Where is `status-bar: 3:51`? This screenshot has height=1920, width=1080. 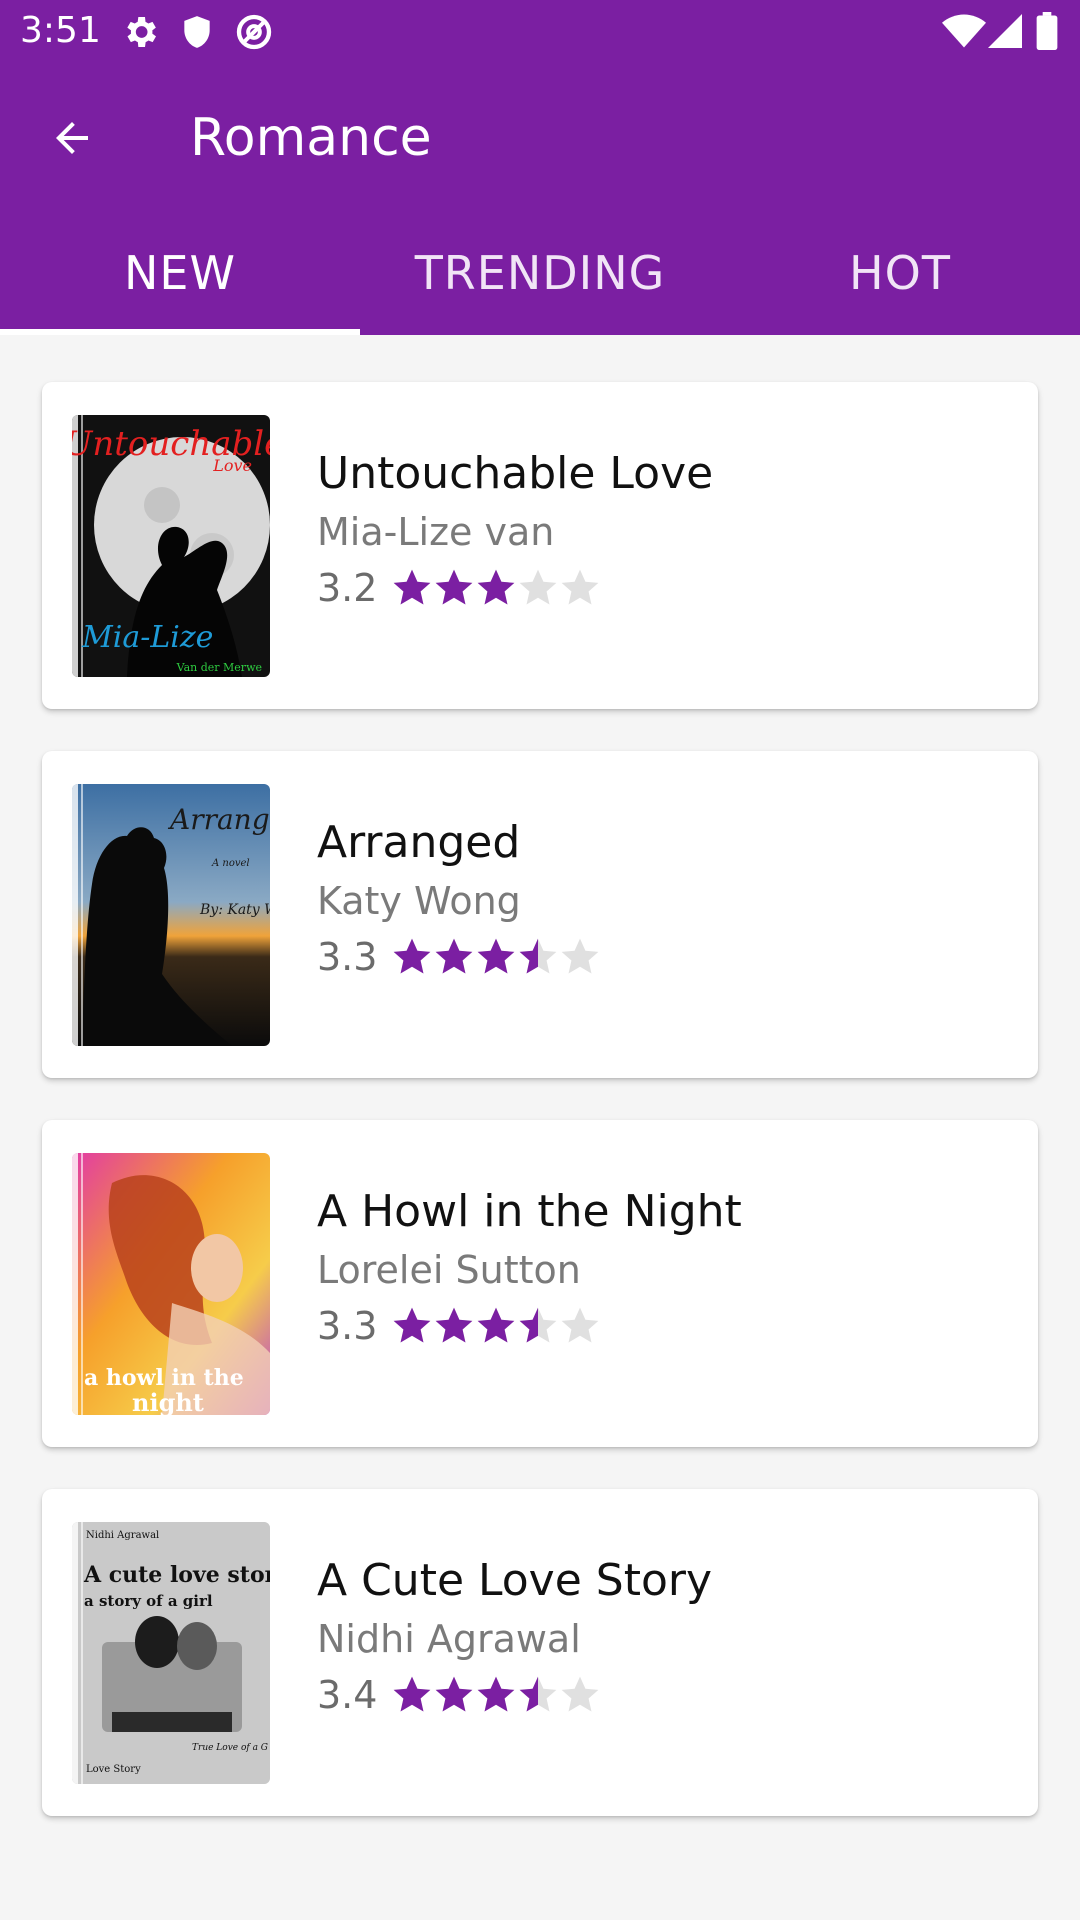 status-bar: 3:51 is located at coordinates (540, 31).